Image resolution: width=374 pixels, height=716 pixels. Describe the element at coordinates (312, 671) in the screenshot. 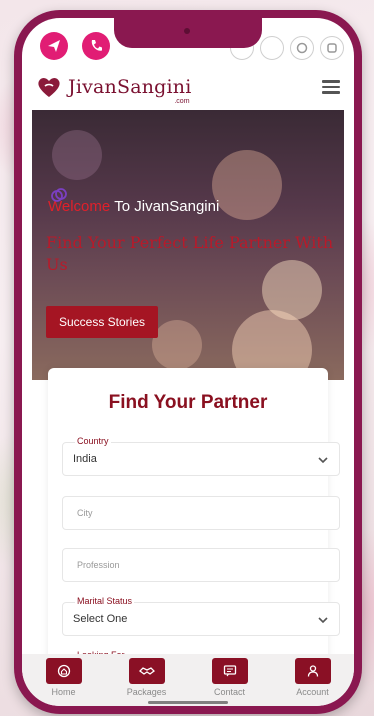

I see `account-icon` at that location.